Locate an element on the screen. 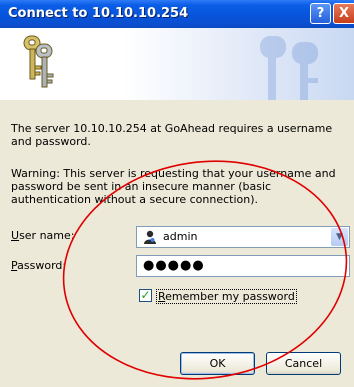 The height and width of the screenshot is (387, 354). user-icon is located at coordinates (150, 237).